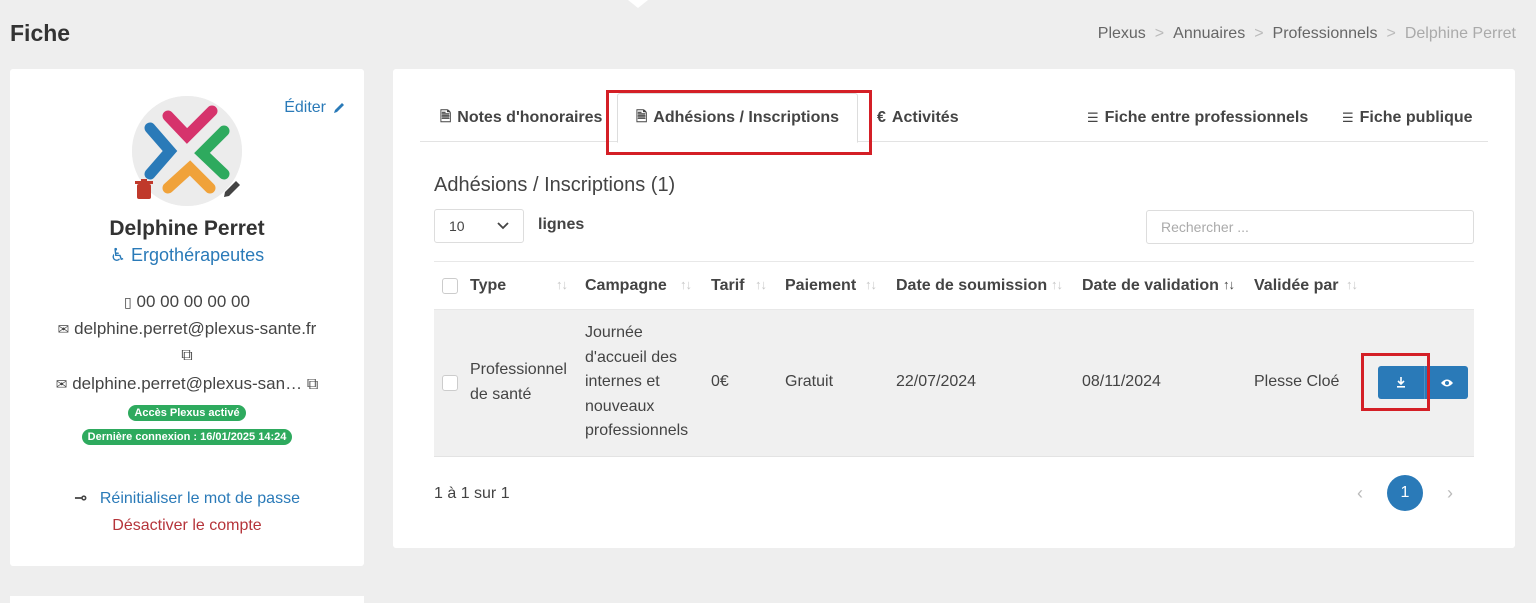  I want to click on tab-label: Notes d'honoraires, so click(530, 117).